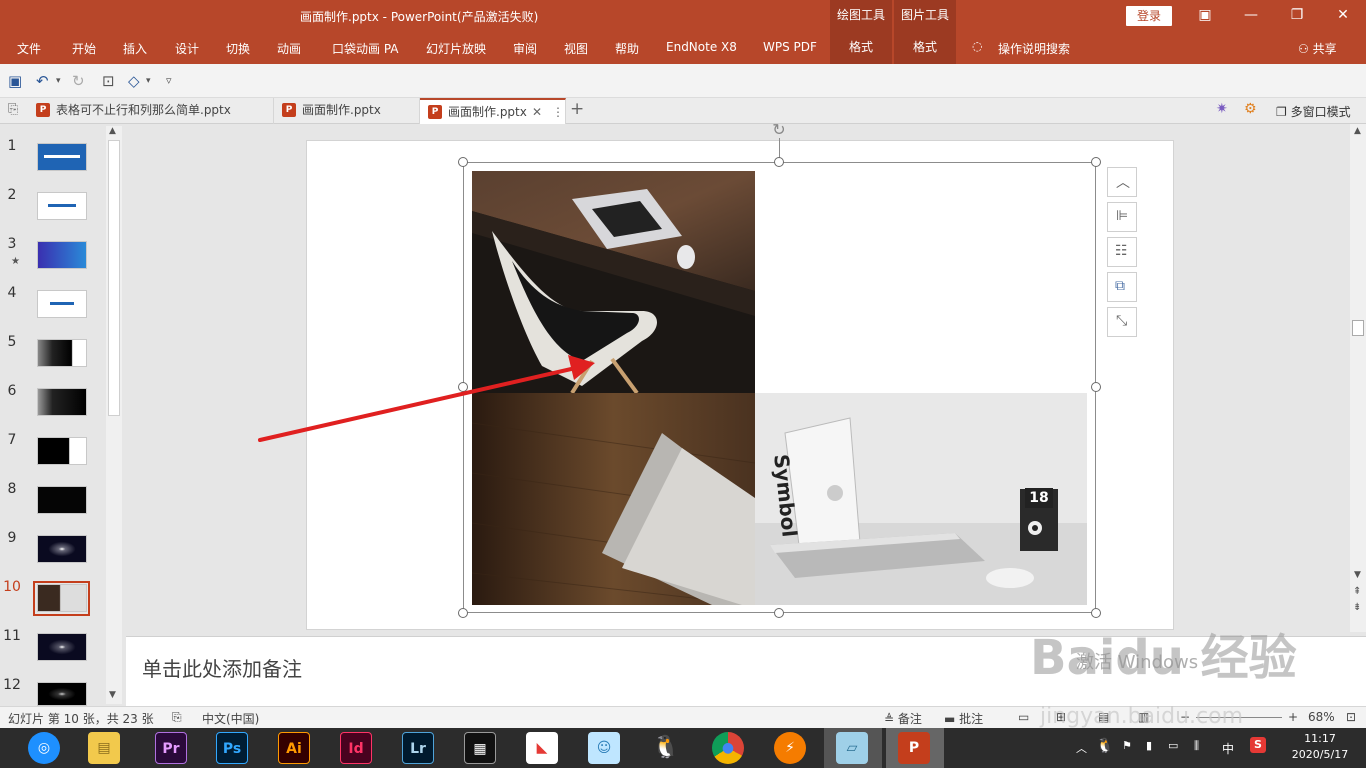  I want to click on share-button: ⚇ 共享, so click(1317, 48).